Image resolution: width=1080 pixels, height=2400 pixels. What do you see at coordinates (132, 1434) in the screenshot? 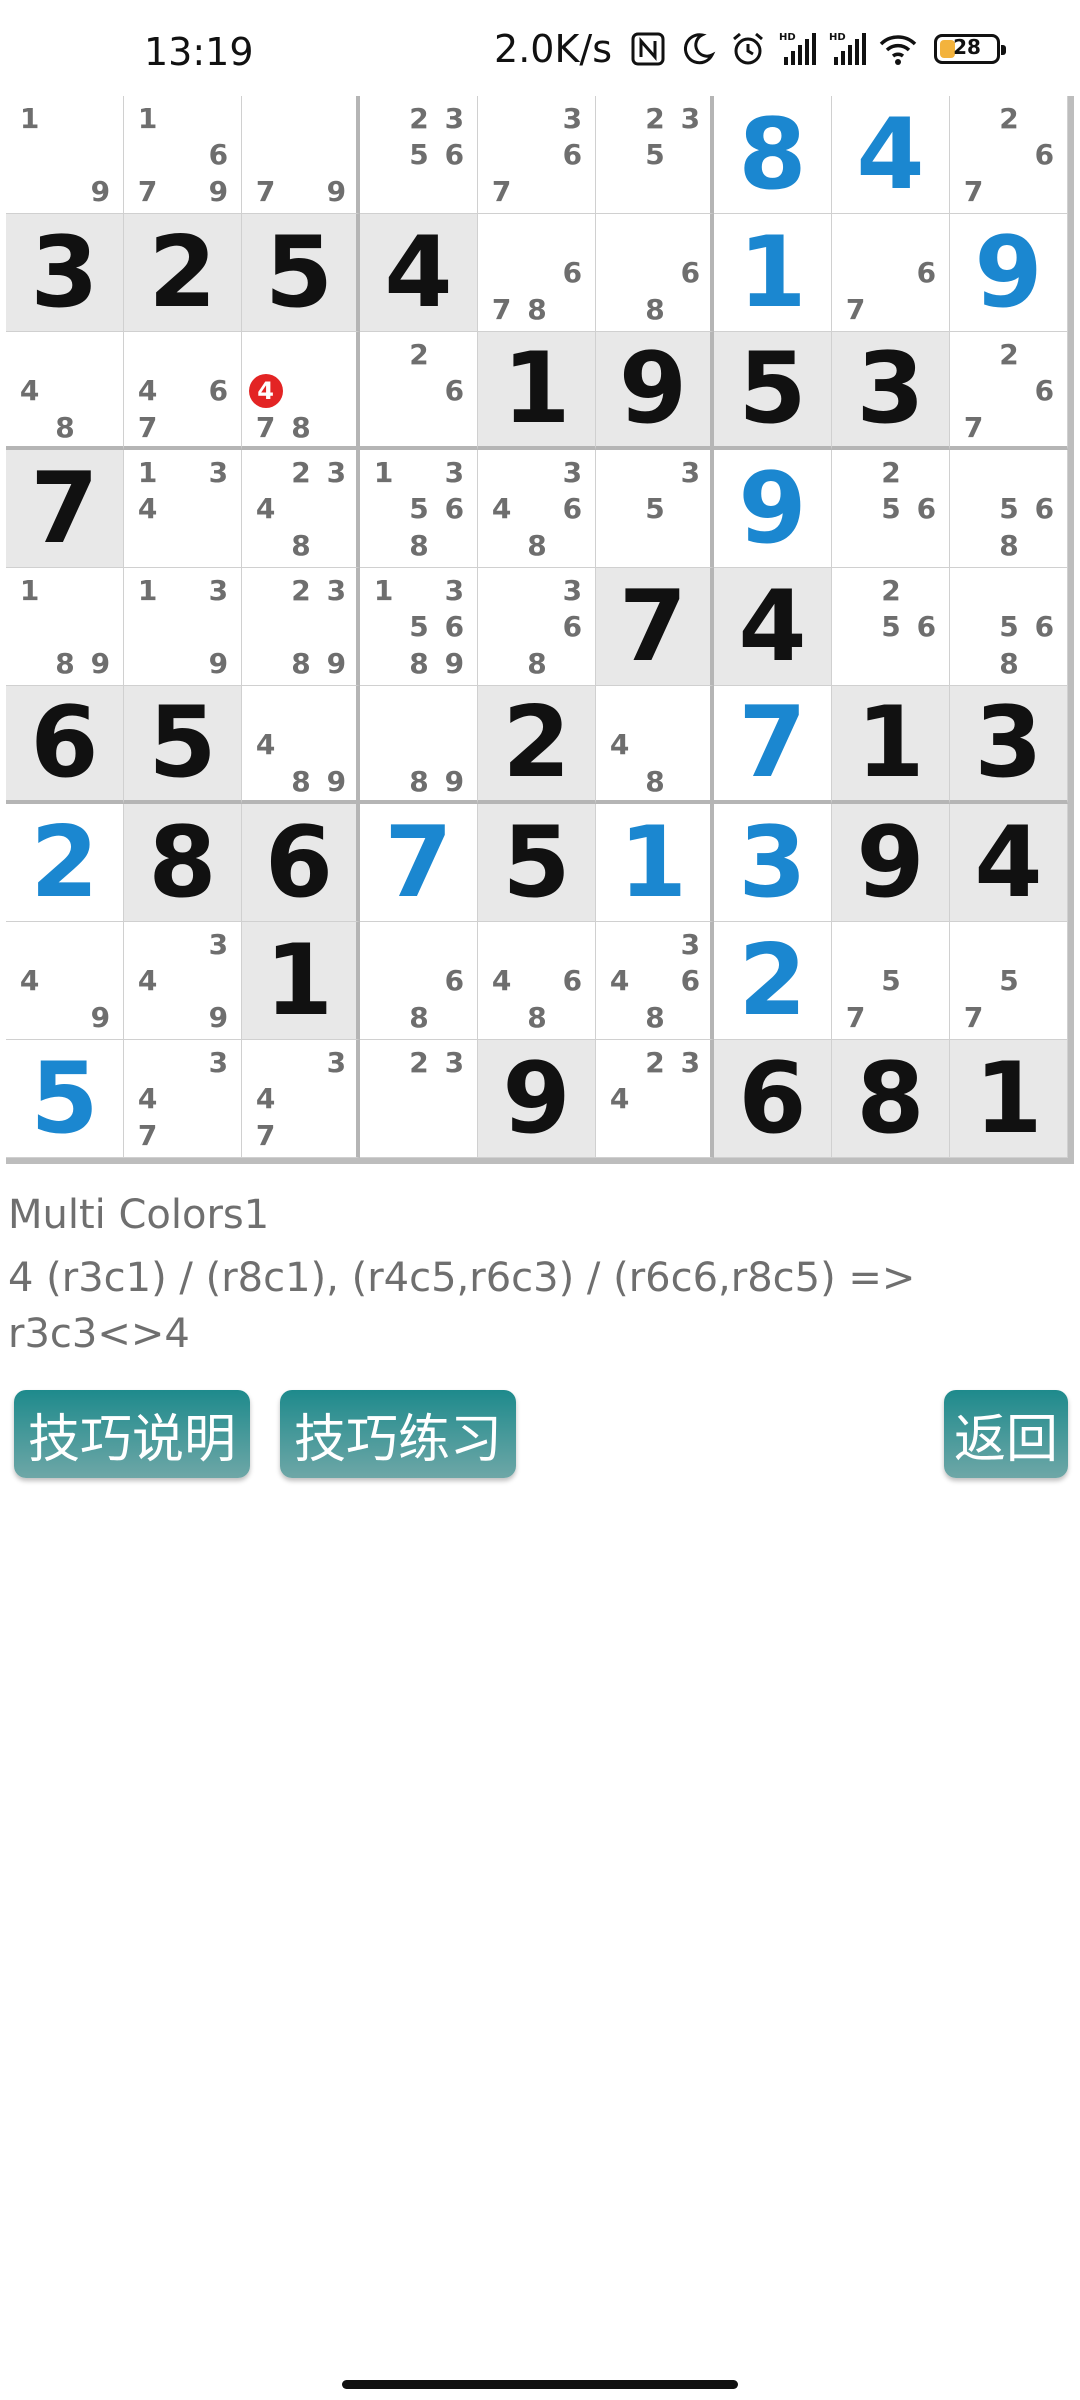
I see `technique-explanation-button: 技巧说明` at bounding box center [132, 1434].